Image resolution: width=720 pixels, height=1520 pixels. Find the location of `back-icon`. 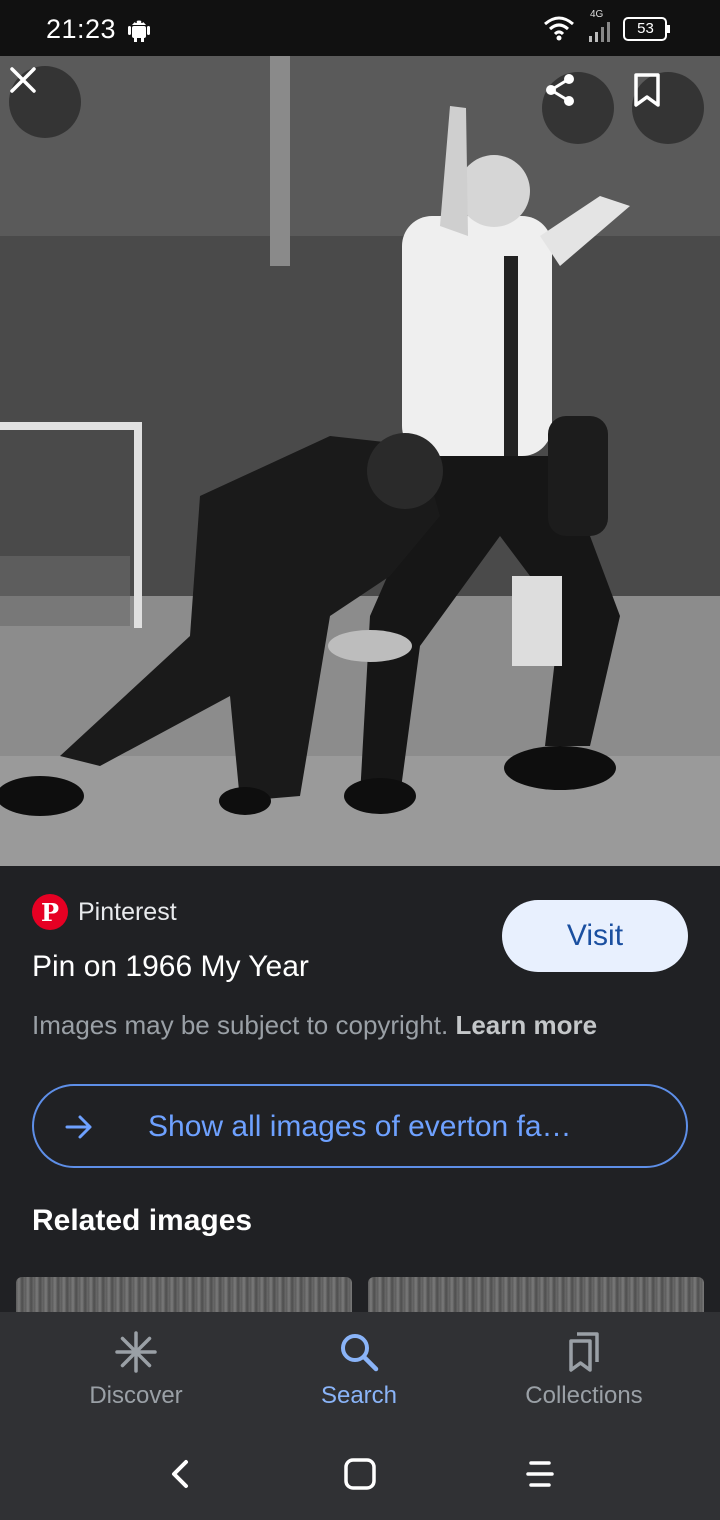

back-icon is located at coordinates (180, 1474).